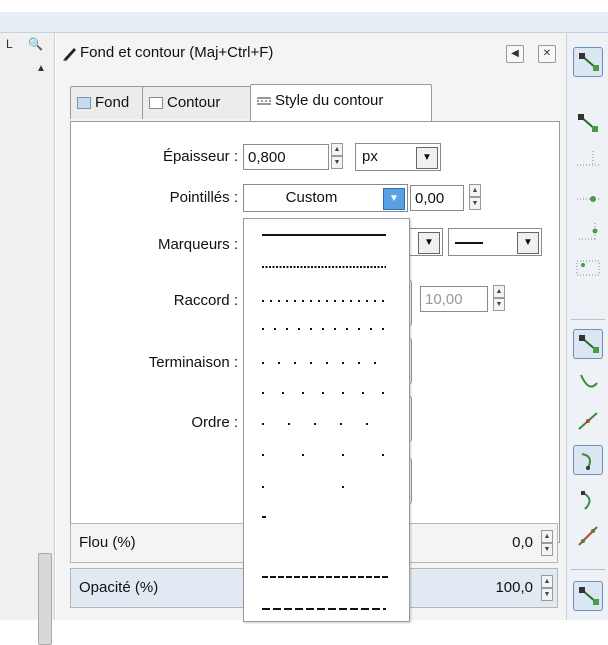  I want to click on dialog-title: Fond et contour (Maj+Ctrl+F), so click(177, 52).